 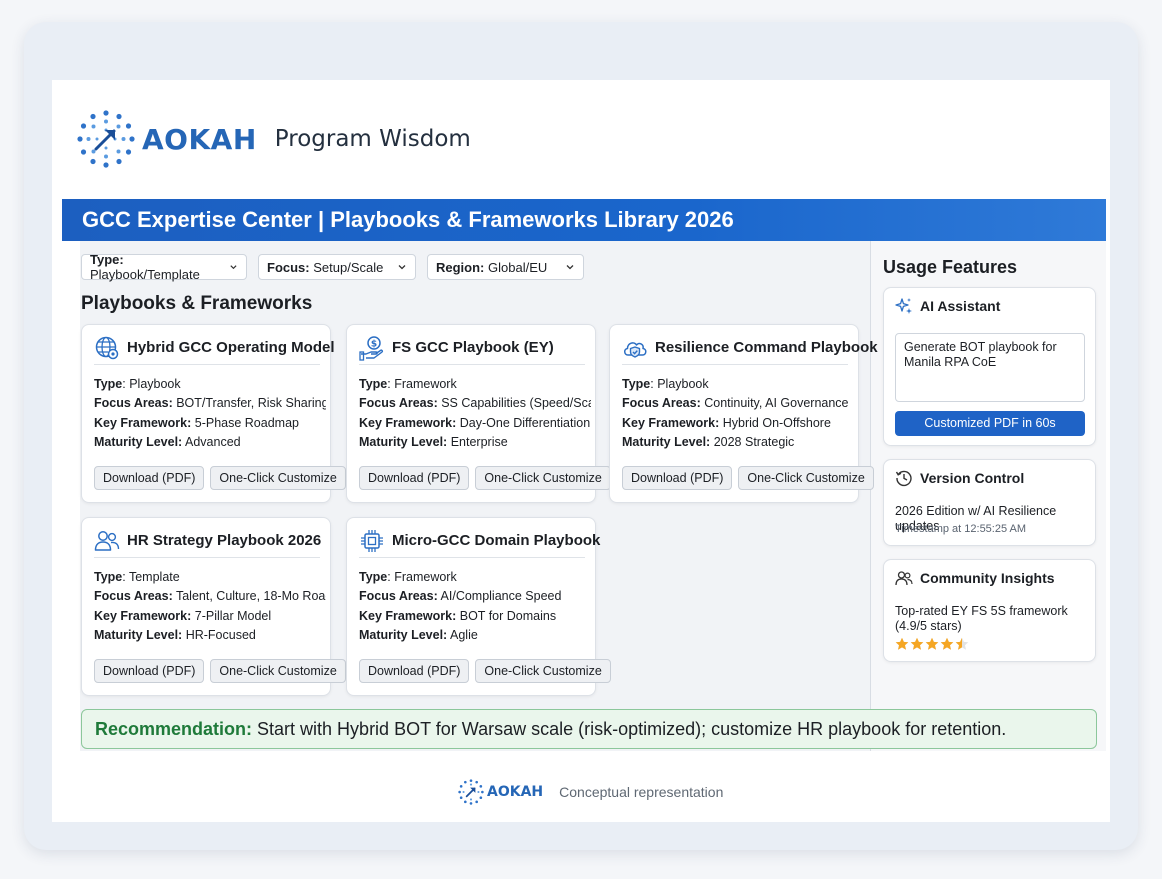 What do you see at coordinates (250, 596) in the screenshot?
I see `focus-value: Talent, Culture, 18-Mo Roadmap` at bounding box center [250, 596].